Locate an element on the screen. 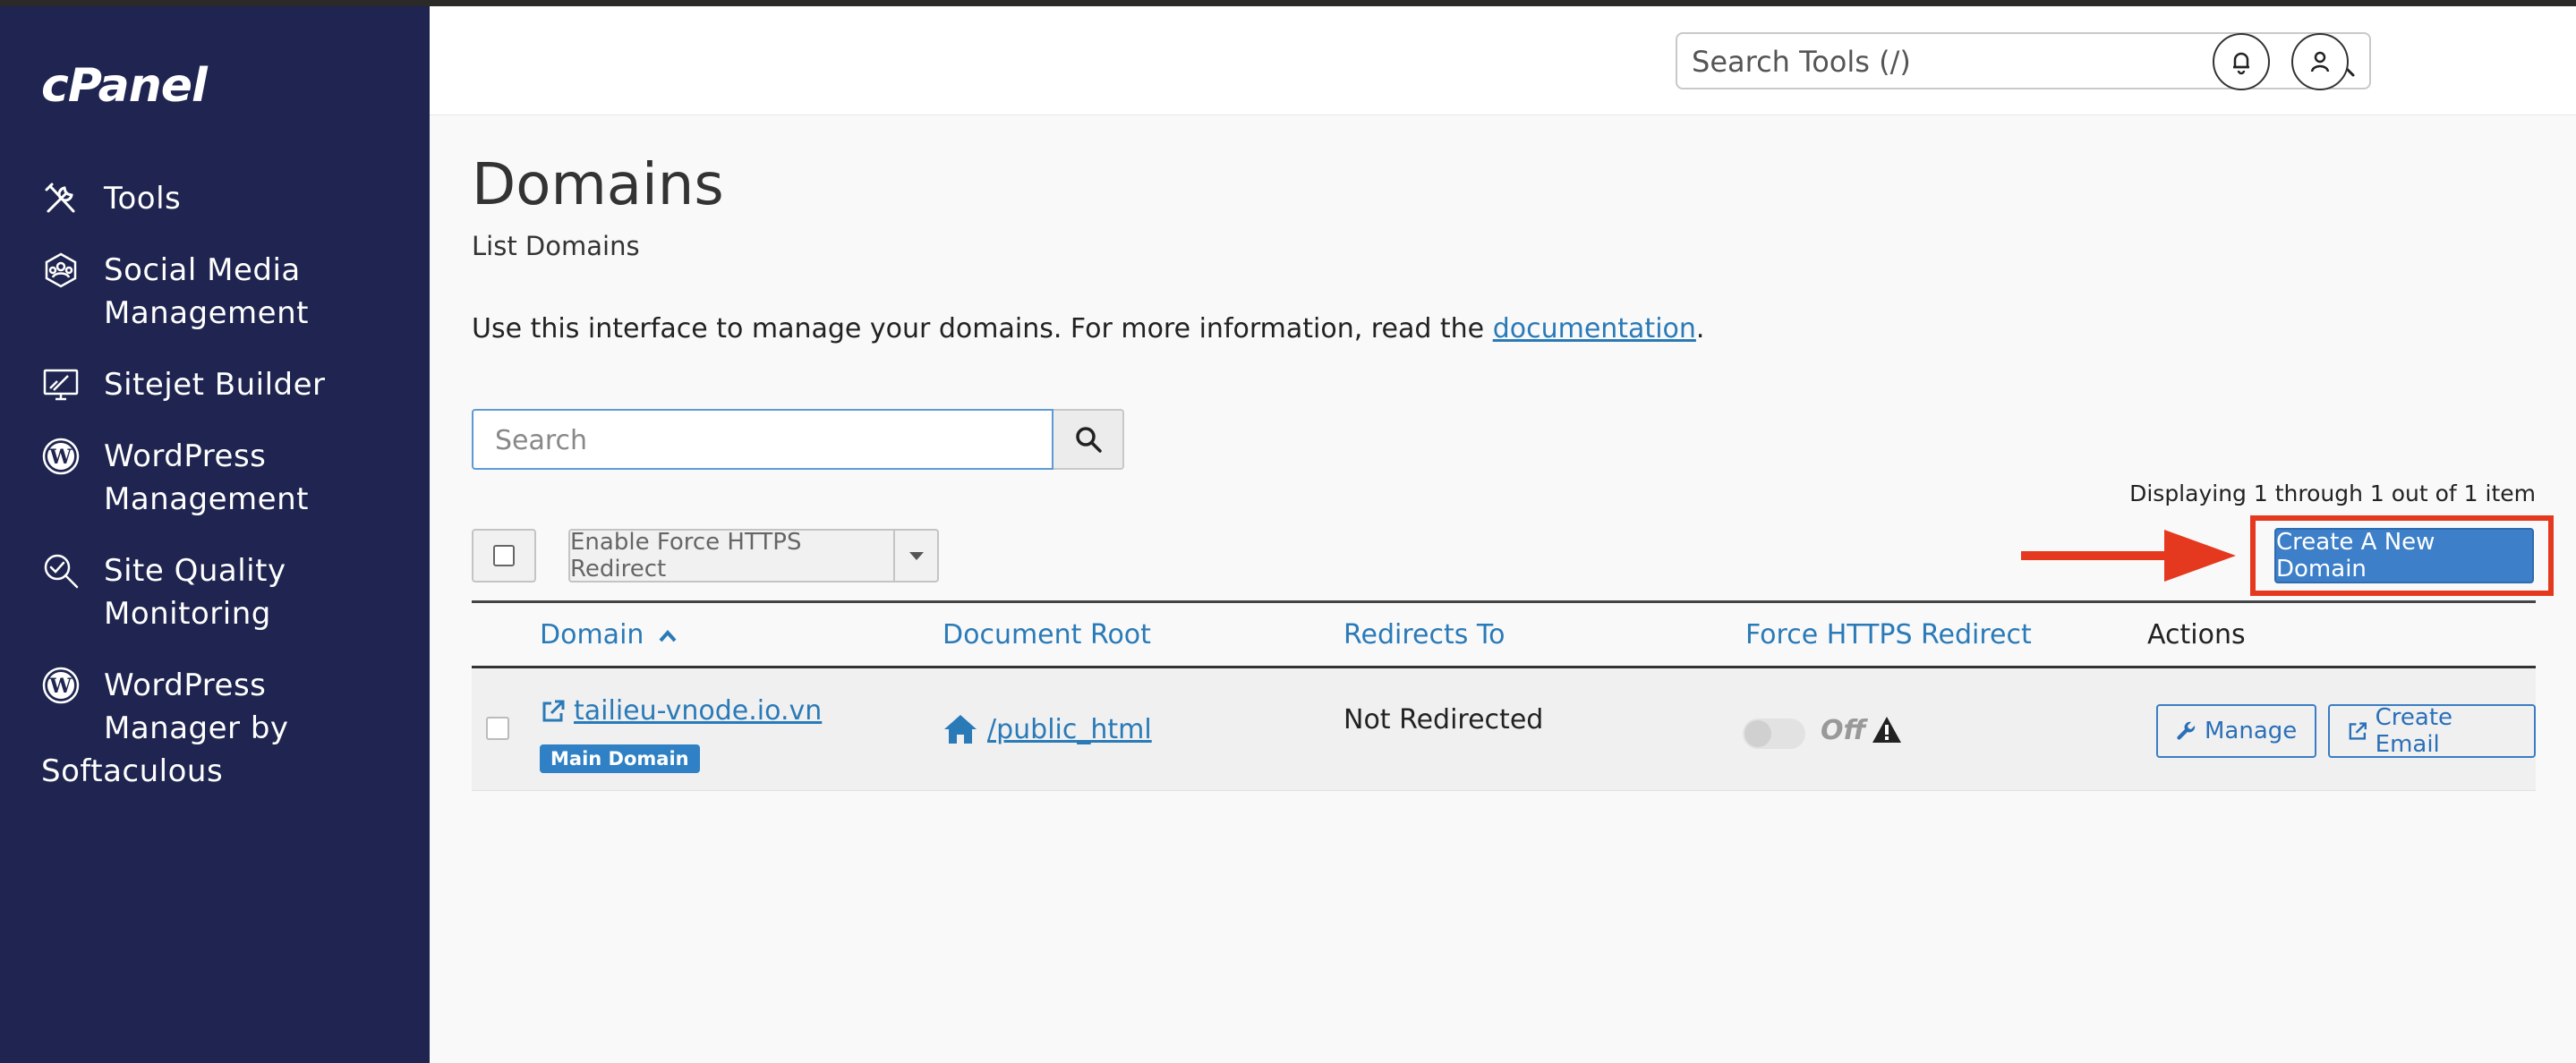 The height and width of the screenshot is (1063, 2576). sidebar-item-label: WordPress is located at coordinates (185, 685).